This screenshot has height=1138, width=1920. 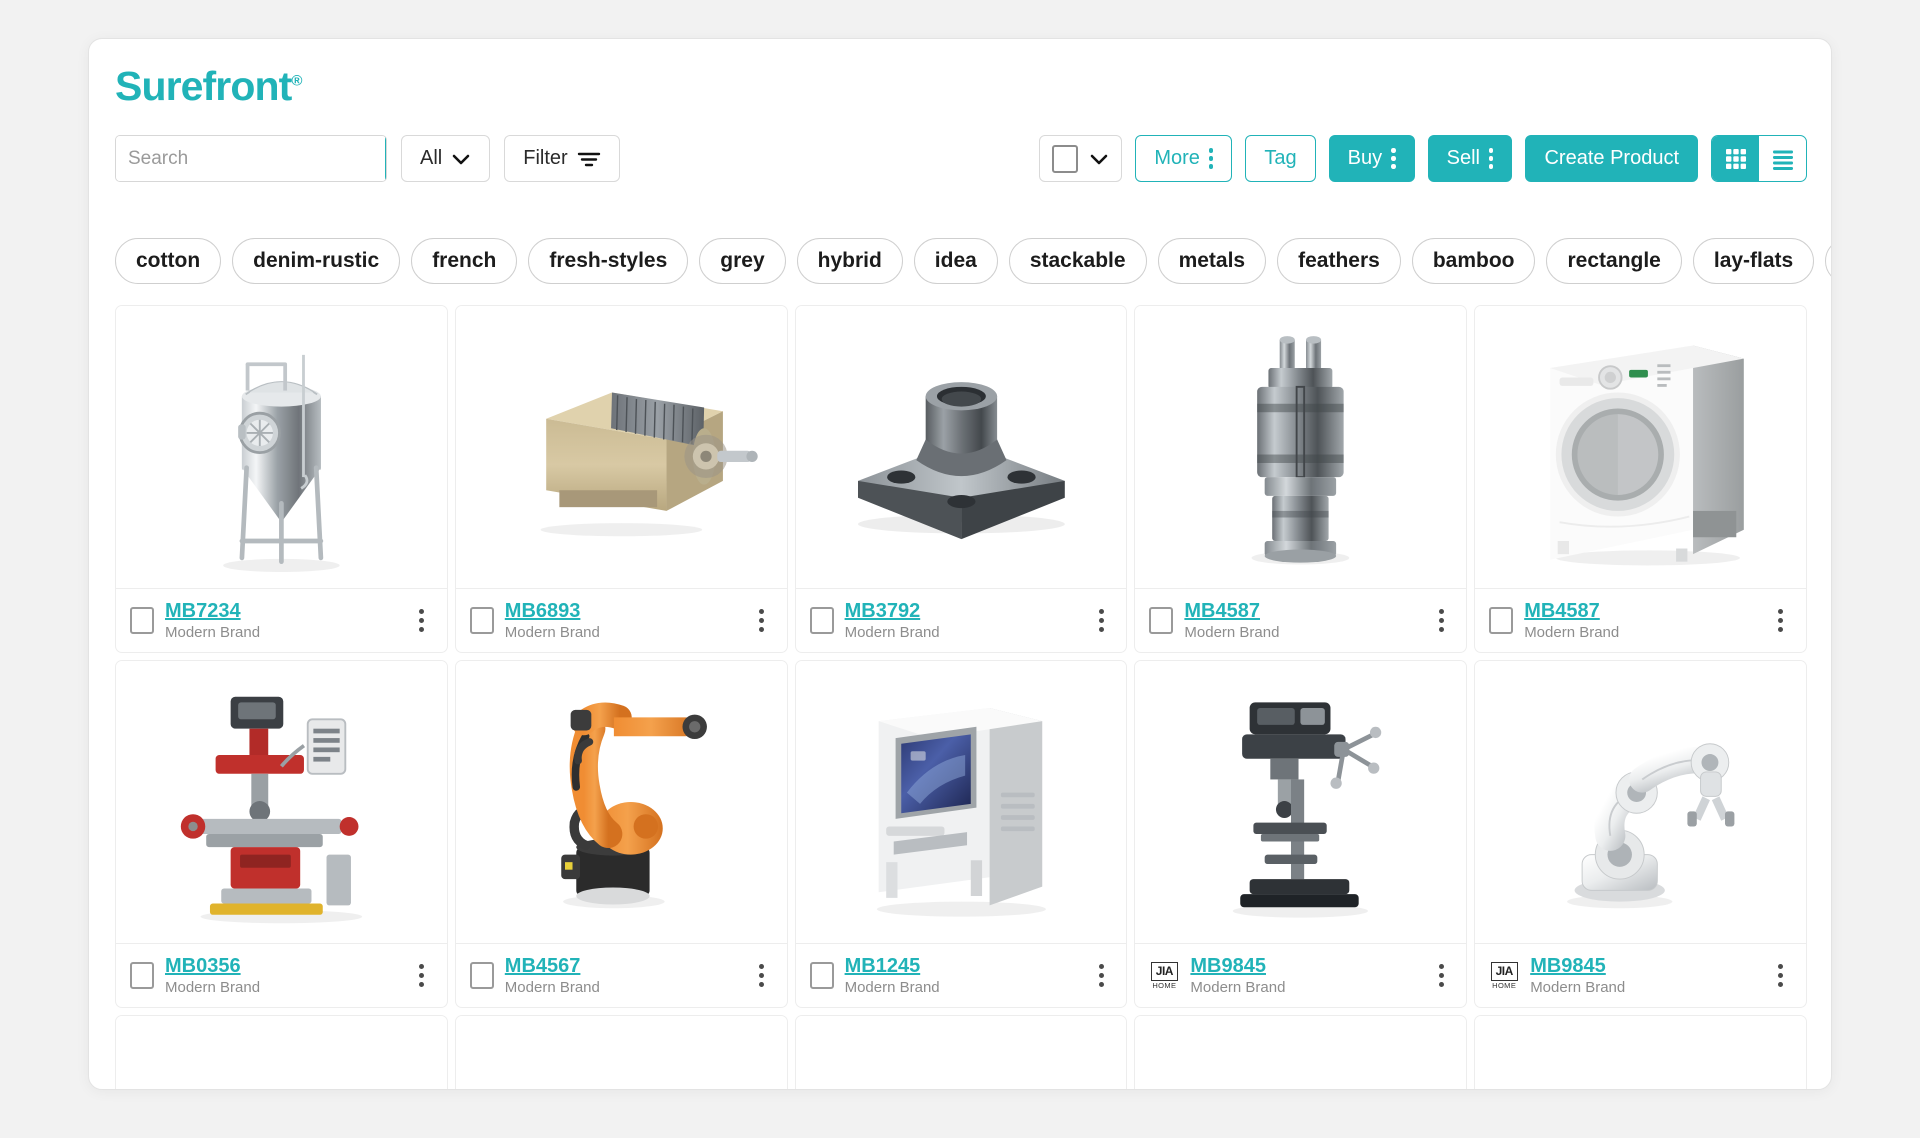 I want to click on product-sku-link: MB7234, so click(x=282, y=611).